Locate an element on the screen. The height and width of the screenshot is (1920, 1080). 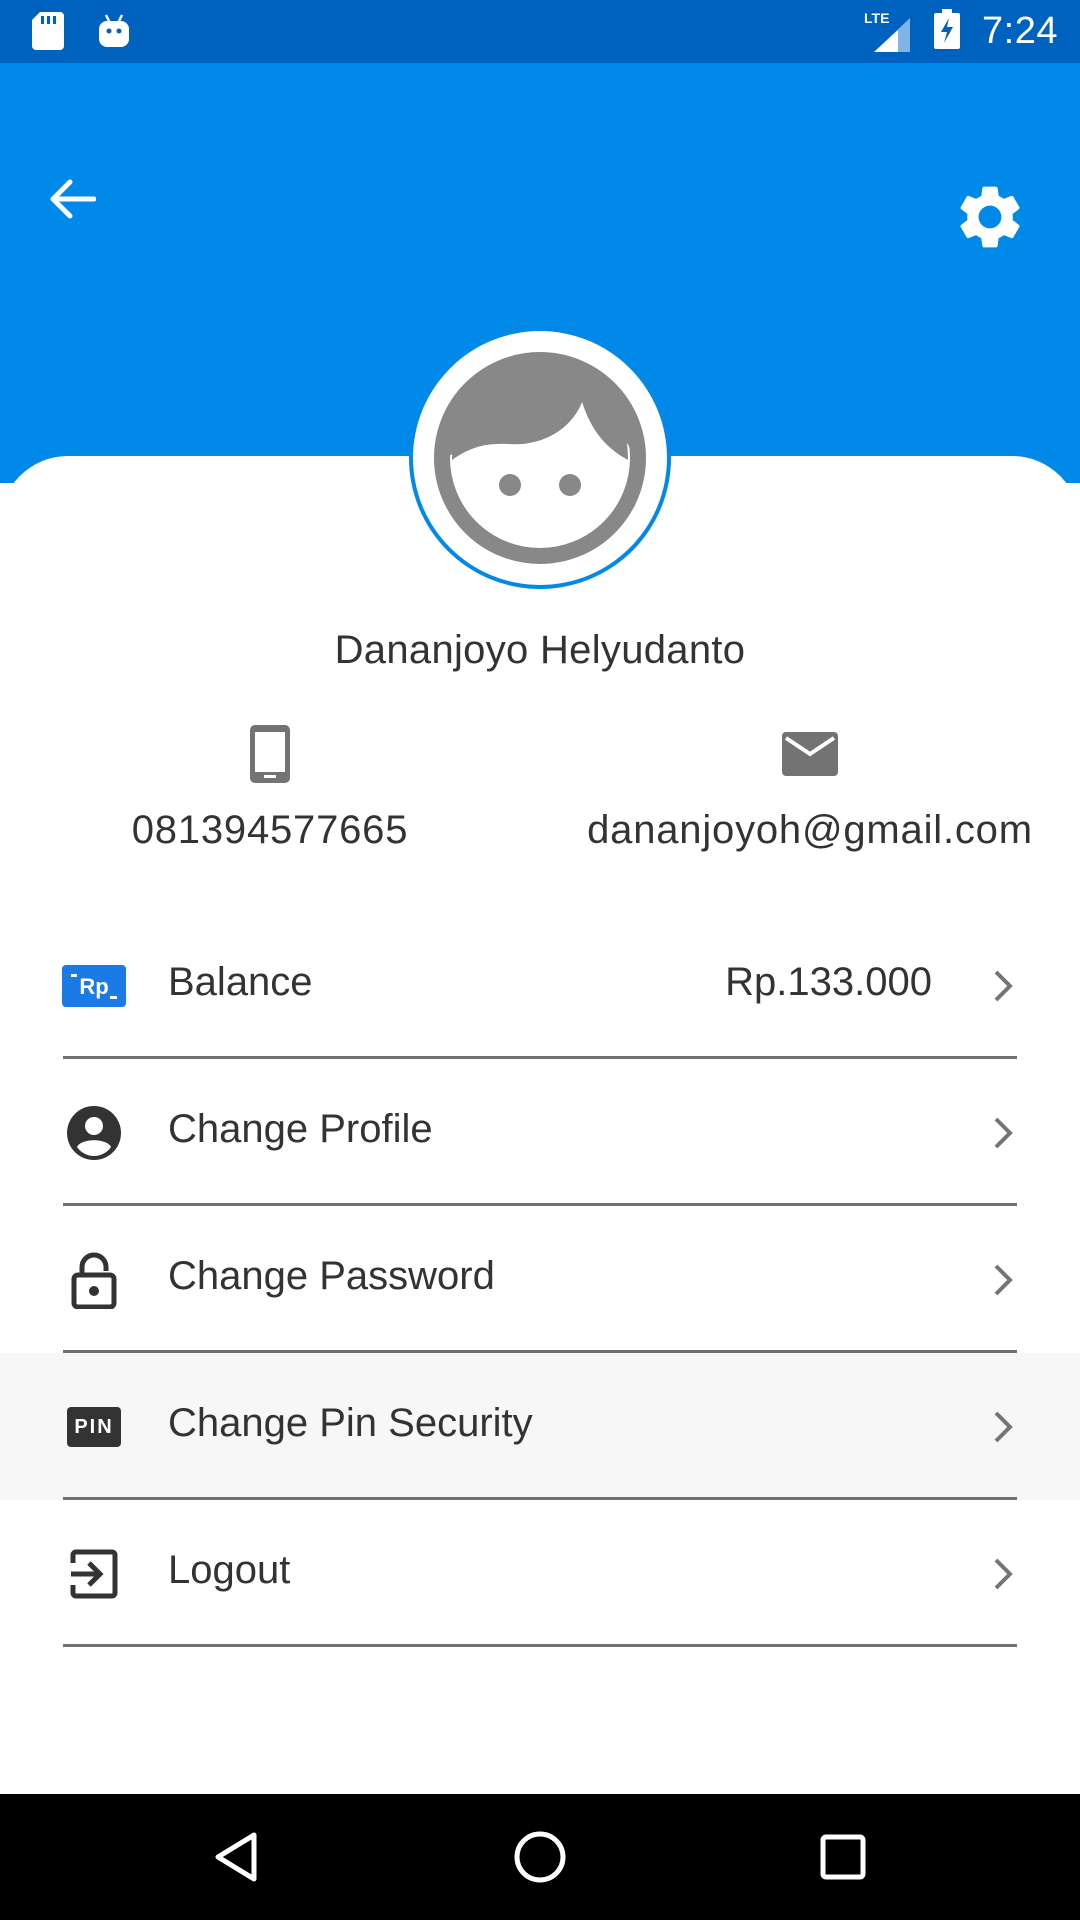
lock-open-icon is located at coordinates (94, 1280).